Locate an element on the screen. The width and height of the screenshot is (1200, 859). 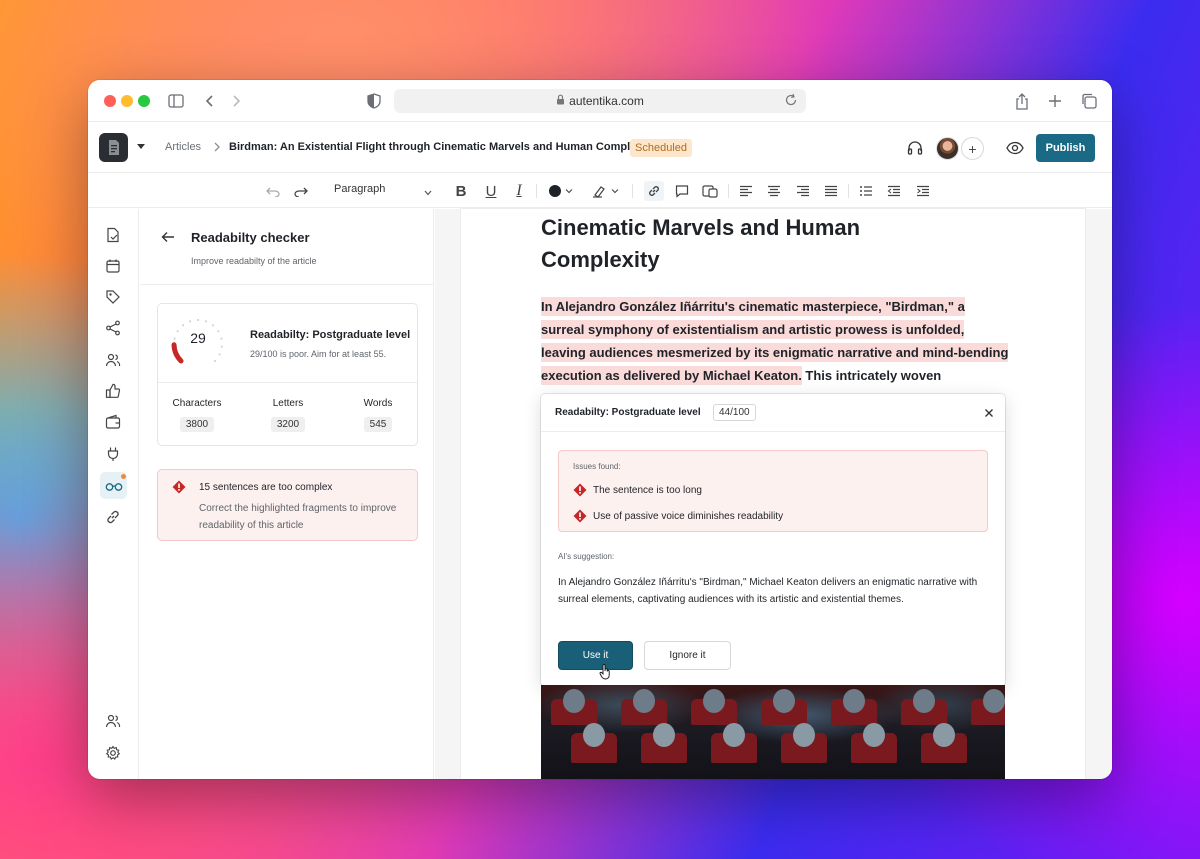
bold-icon: B is located at coordinates (461, 191).